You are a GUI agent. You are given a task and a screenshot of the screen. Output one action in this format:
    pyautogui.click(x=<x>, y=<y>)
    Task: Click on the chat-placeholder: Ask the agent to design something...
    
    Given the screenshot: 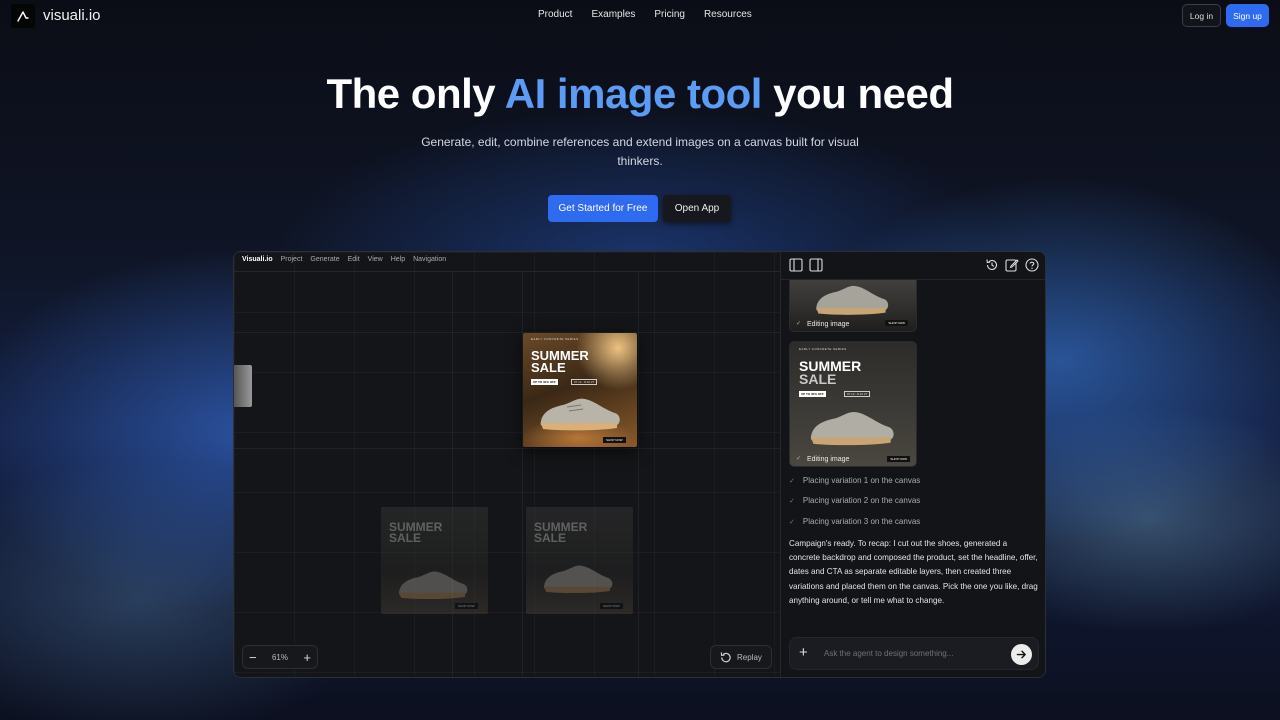 What is the action you would take?
    pyautogui.click(x=889, y=653)
    